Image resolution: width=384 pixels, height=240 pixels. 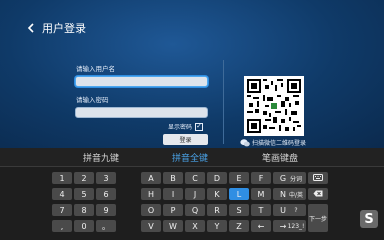 What do you see at coordinates (84, 178) in the screenshot?
I see `key-2: 2` at bounding box center [84, 178].